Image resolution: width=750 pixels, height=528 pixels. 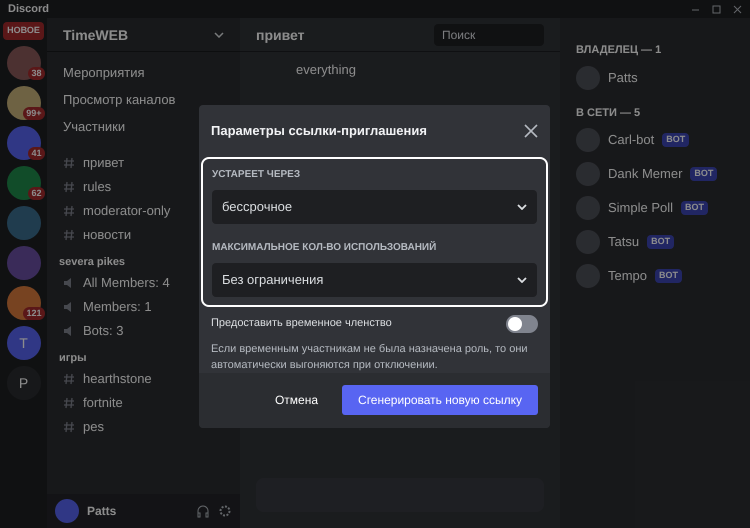 What do you see at coordinates (143, 100) in the screenshot?
I see `sidebar-item: Просмотр каналов` at bounding box center [143, 100].